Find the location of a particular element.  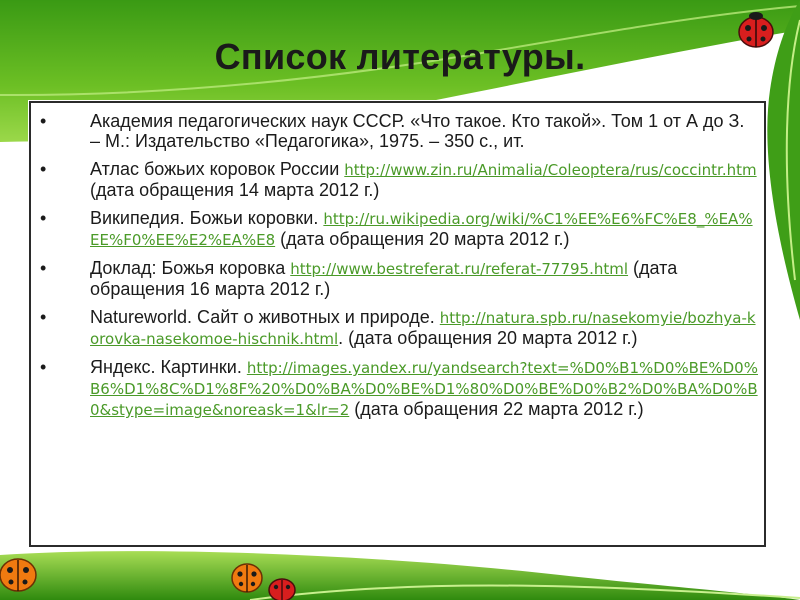

reference-text: Атлас божьих коровок России is located at coordinates (217, 169).